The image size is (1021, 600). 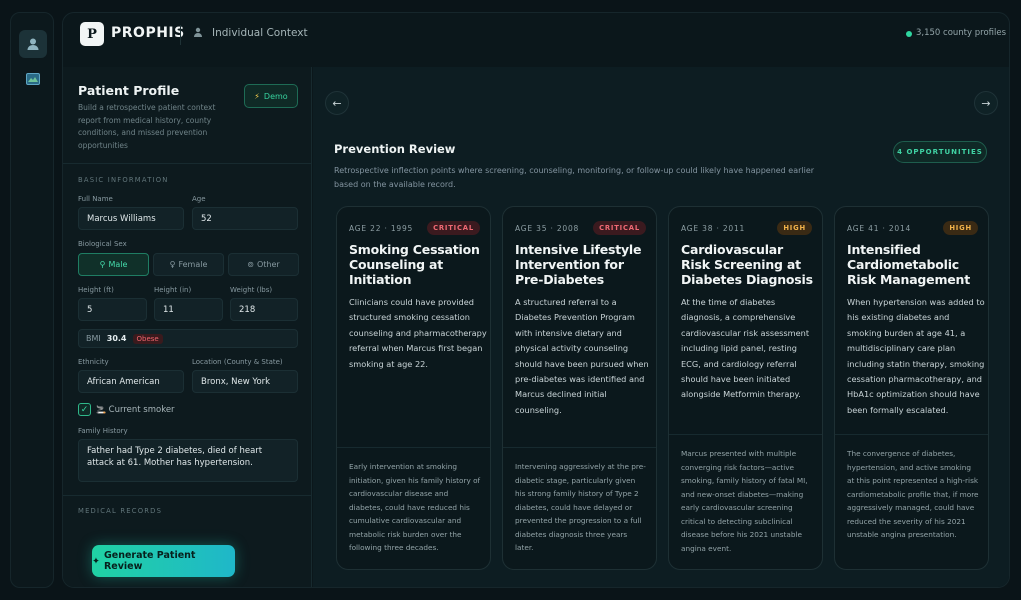 What do you see at coordinates (102, 244) in the screenshot?
I see `sex-label: Biological Sex` at bounding box center [102, 244].